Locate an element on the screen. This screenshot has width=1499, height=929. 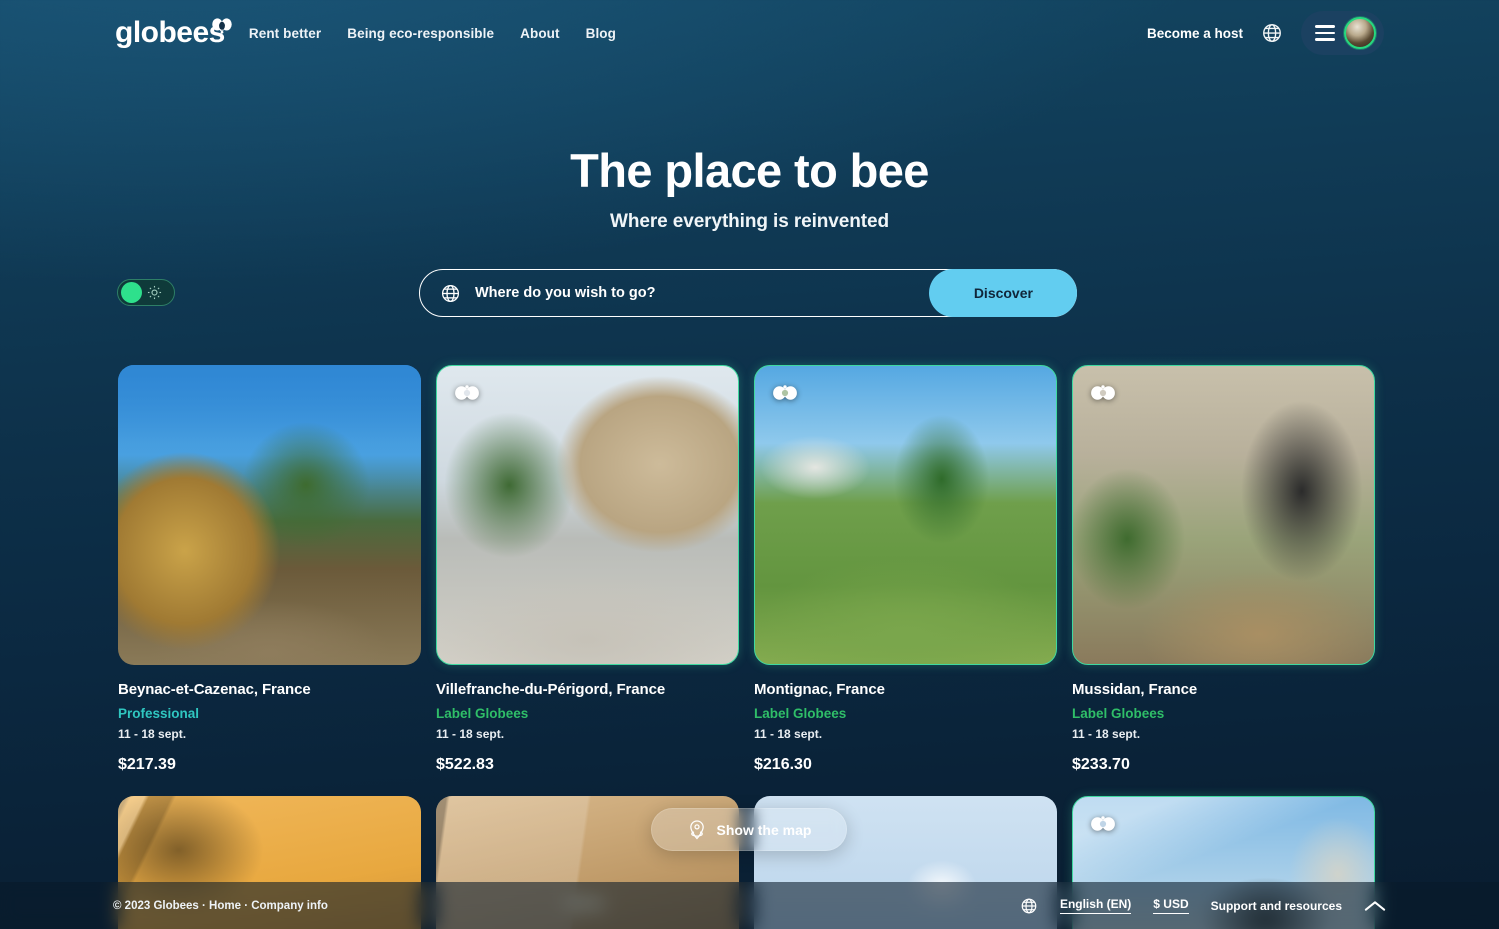
sun-icon is located at coordinates (154, 292).